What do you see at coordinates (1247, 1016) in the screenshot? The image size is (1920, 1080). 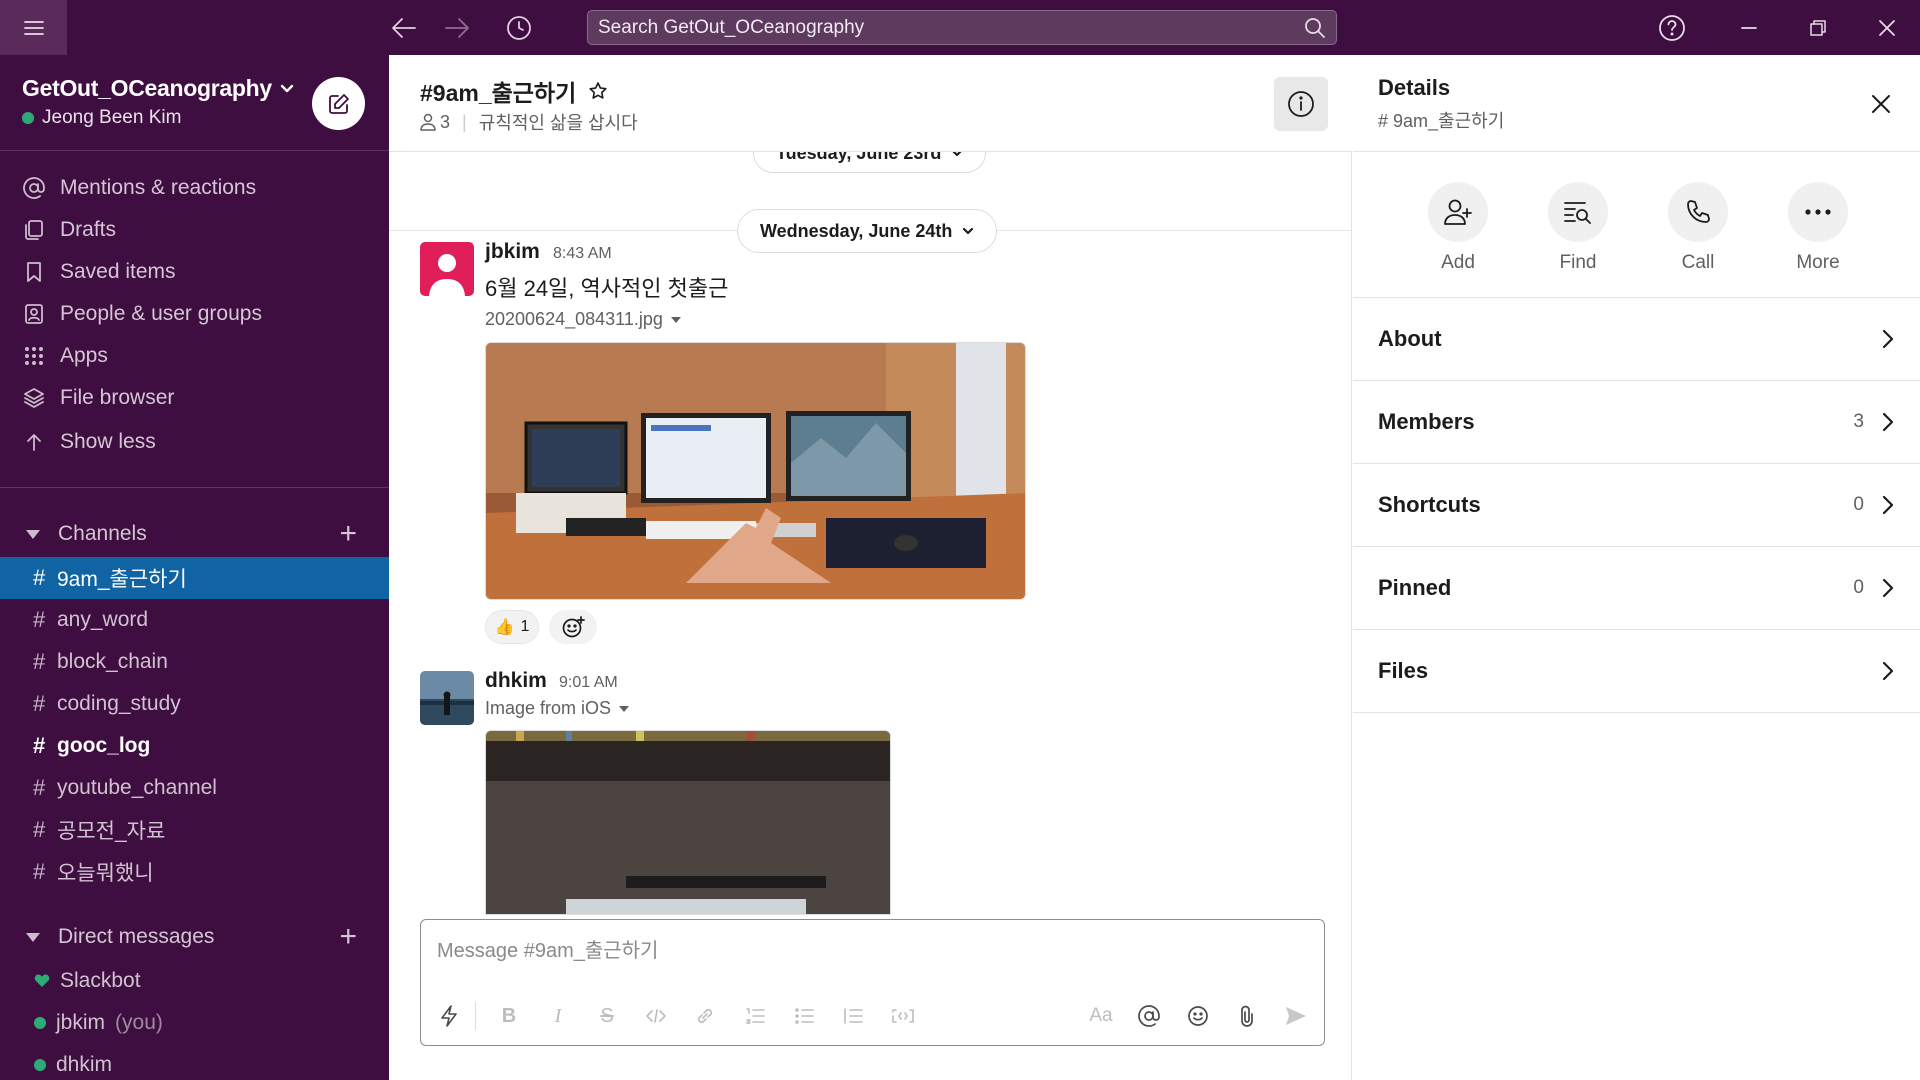 I see `attach-button` at bounding box center [1247, 1016].